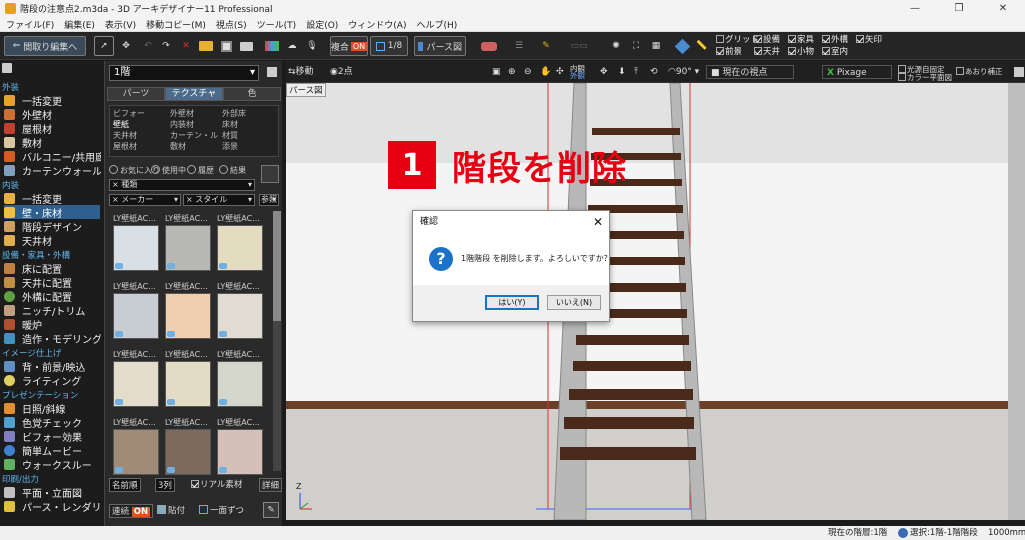 The width and height of the screenshot is (1025, 540). Describe the element at coordinates (52, 324) in the screenshot. I see `nav-fireplace: 暖炉` at that location.